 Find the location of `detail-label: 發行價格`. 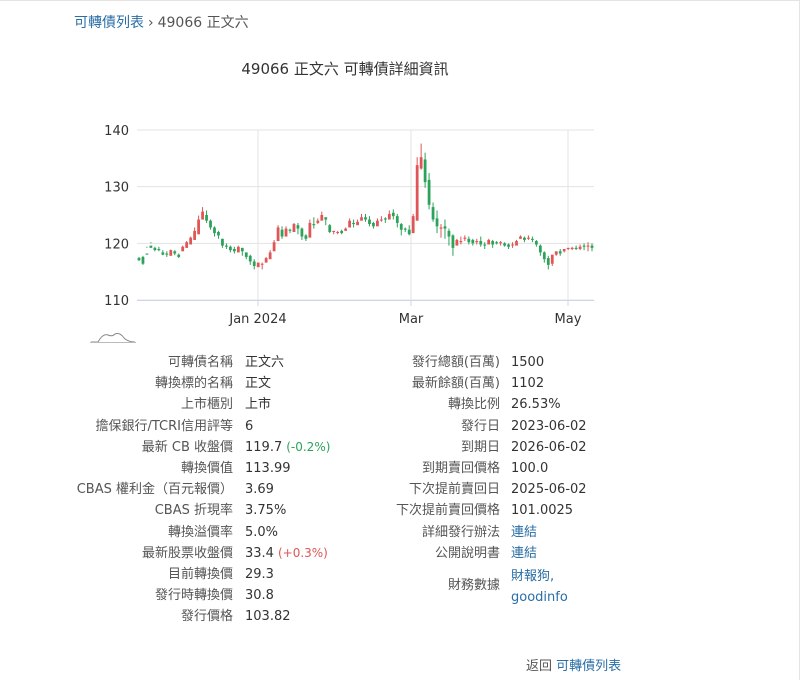

detail-label: 發行價格 is located at coordinates (206, 617).